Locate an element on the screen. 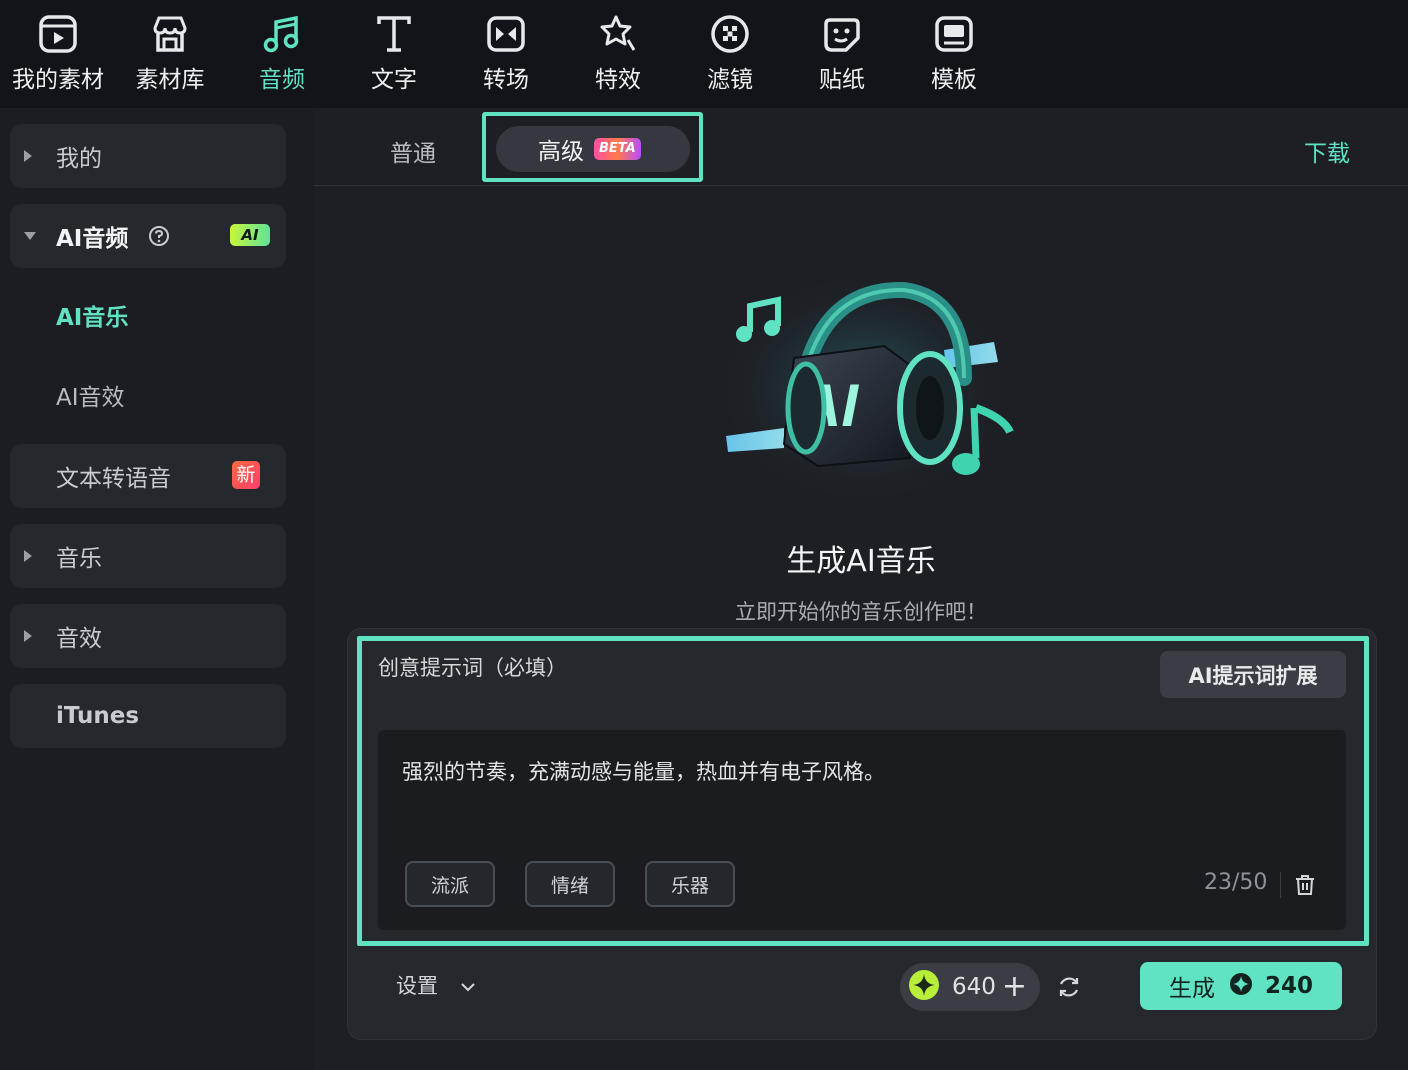 Image resolution: width=1408 pixels, height=1070 pixels. credit-icon is located at coordinates (1241, 986).